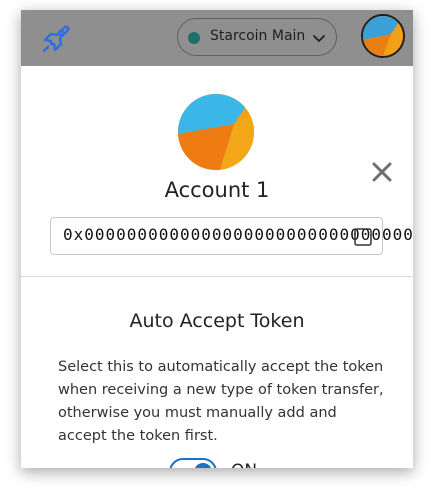  What do you see at coordinates (363, 237) in the screenshot?
I see `copy-icon` at bounding box center [363, 237].